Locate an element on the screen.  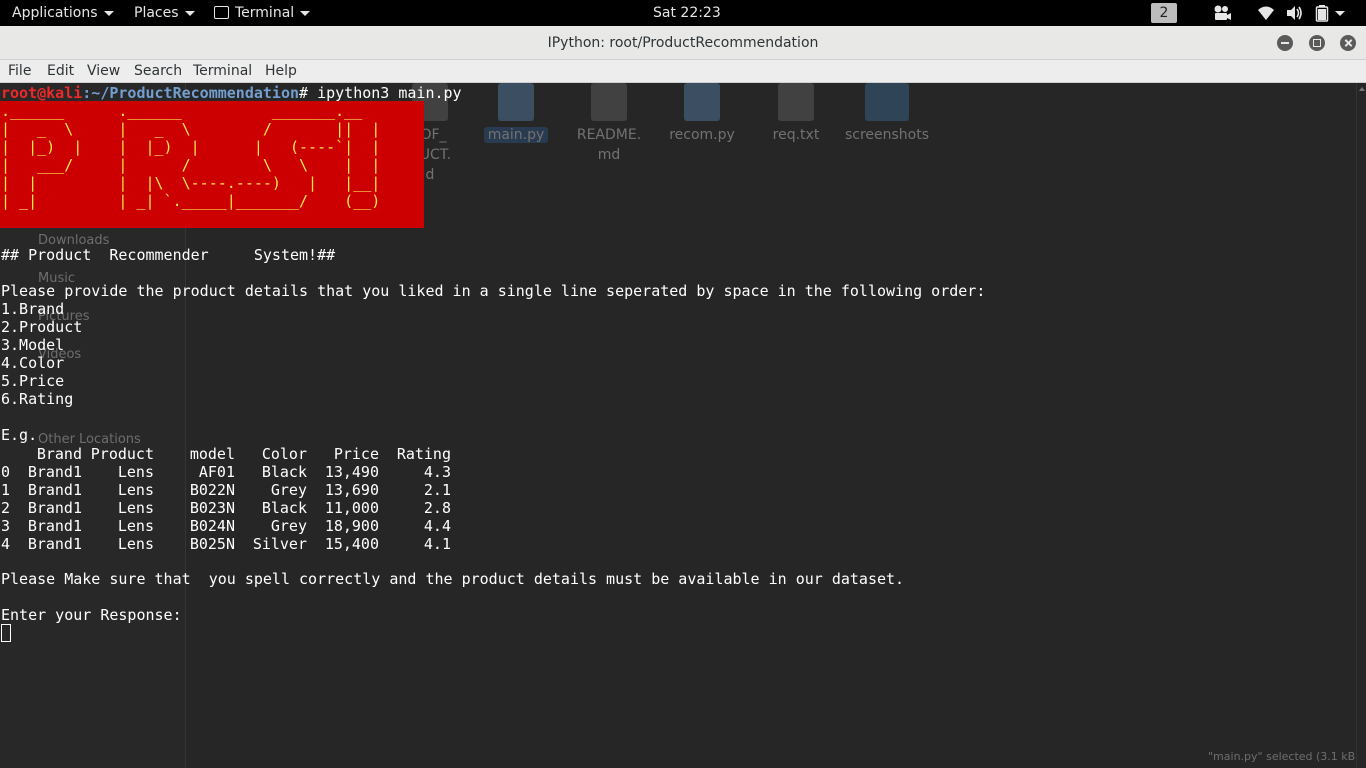
column-header: Color is located at coordinates (284, 454).